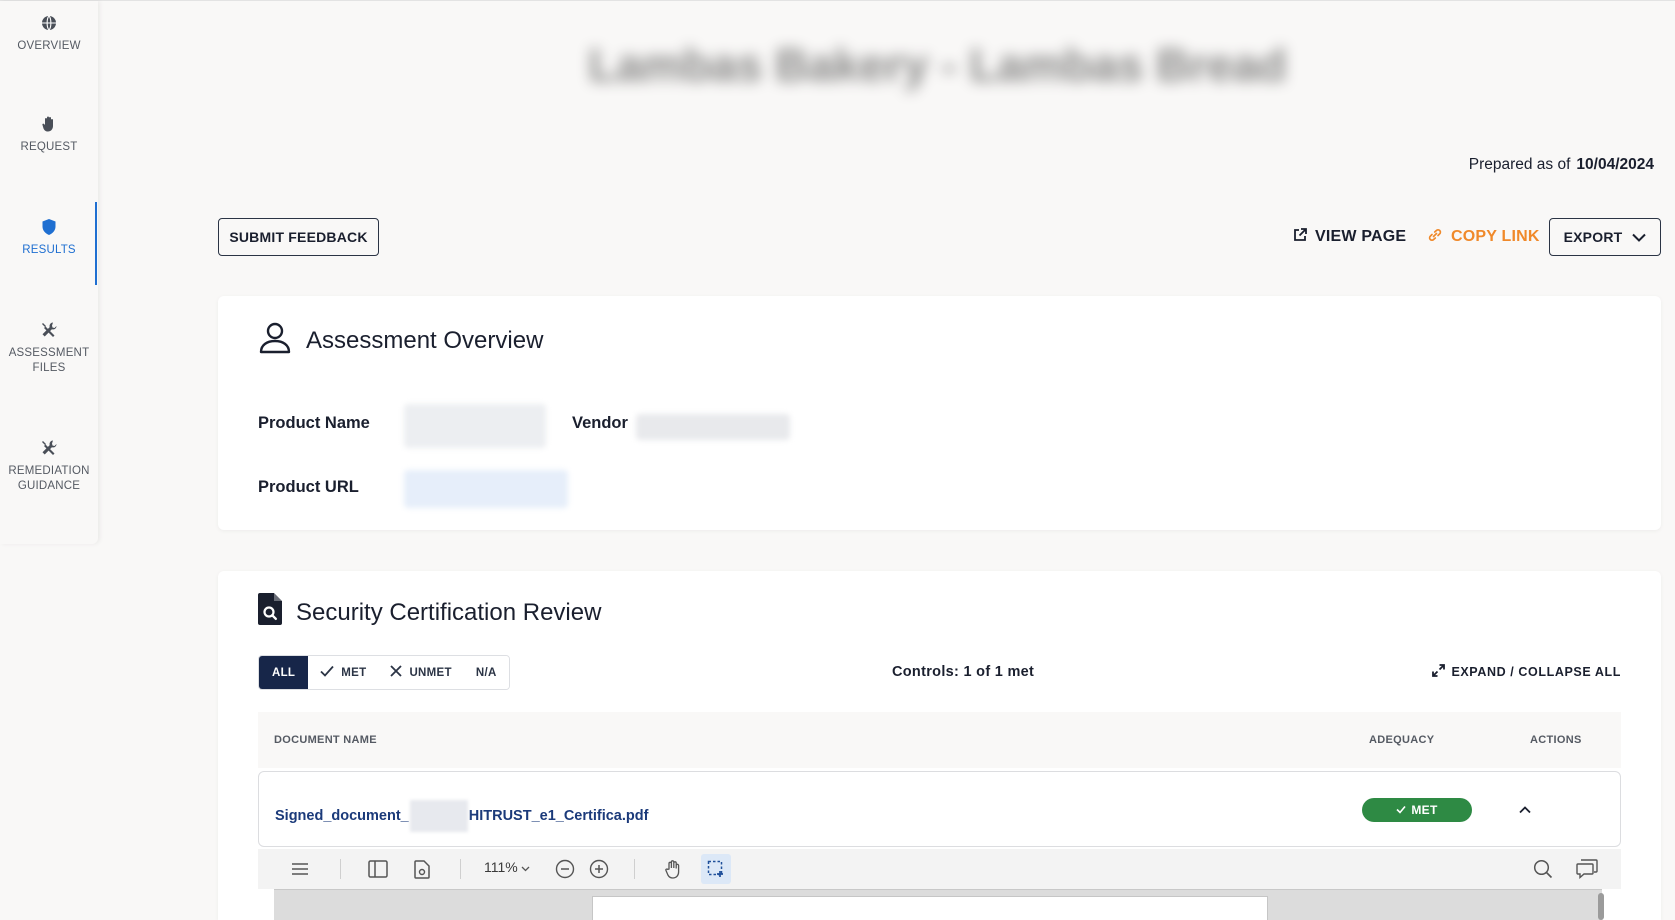 This screenshot has width=1675, height=920. I want to click on sidebar-item-remediation-guidance: REMEDIATION GUIDANCE, so click(49, 466).